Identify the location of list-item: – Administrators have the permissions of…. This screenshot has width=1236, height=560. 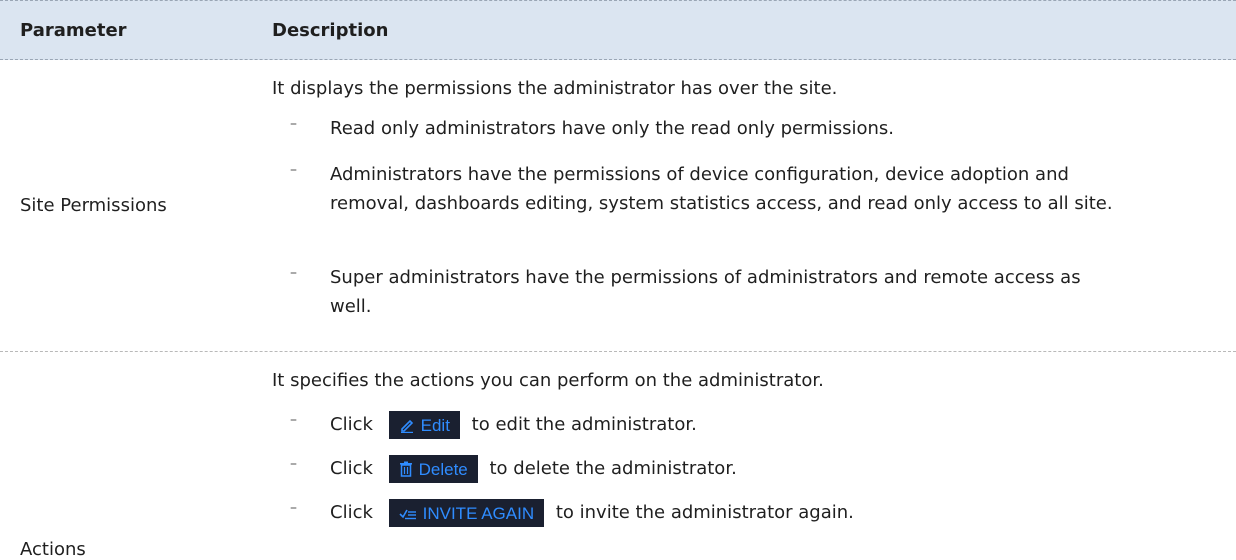
(703, 189).